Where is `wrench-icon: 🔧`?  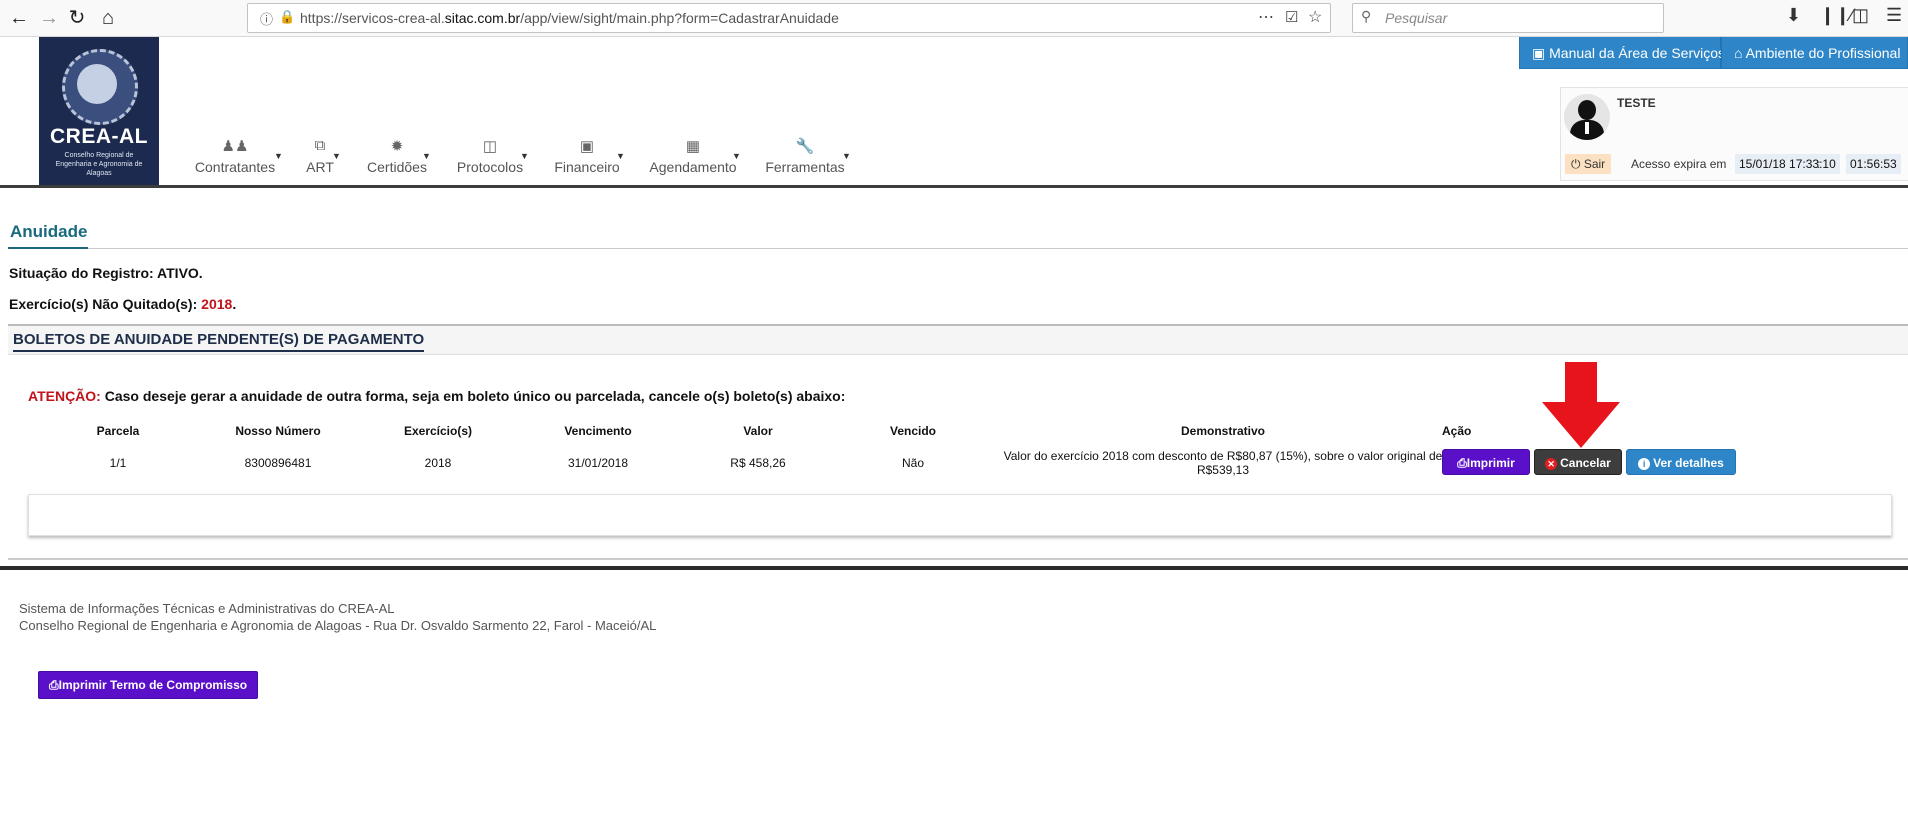
wrench-icon: 🔧 is located at coordinates (805, 146).